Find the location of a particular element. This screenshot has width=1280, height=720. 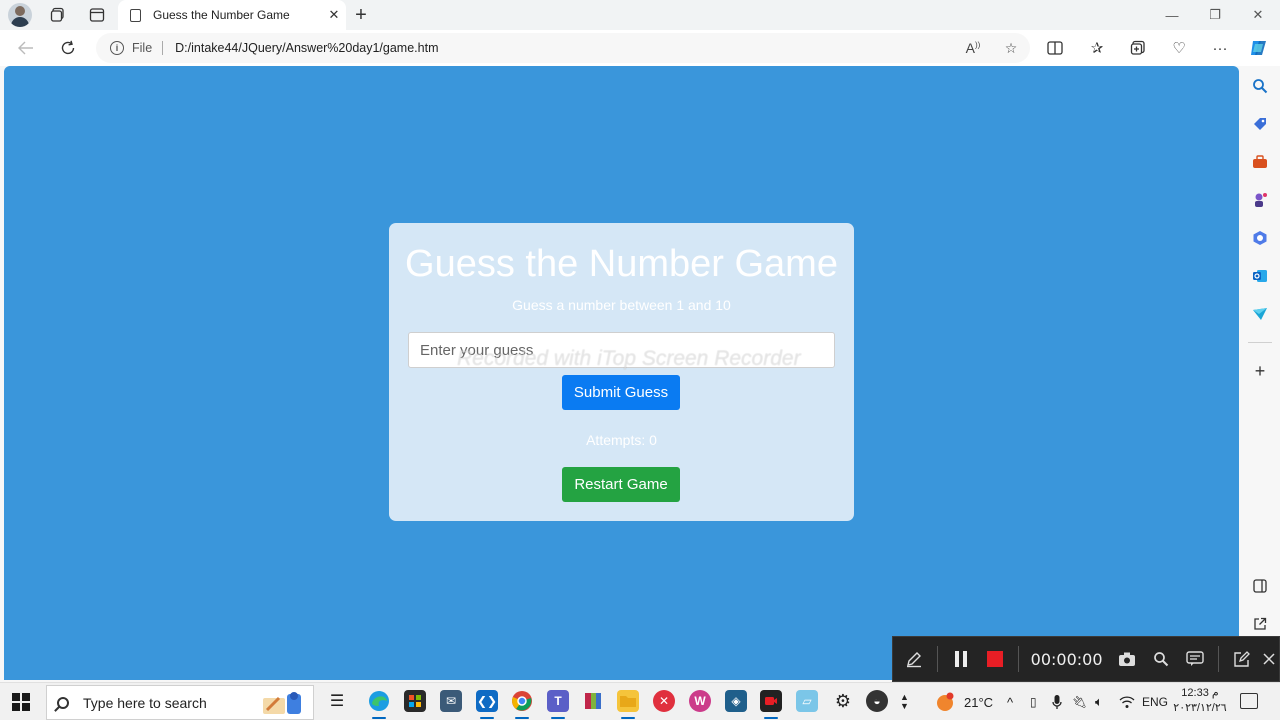

chrome-app-icon is located at coordinates (522, 704).